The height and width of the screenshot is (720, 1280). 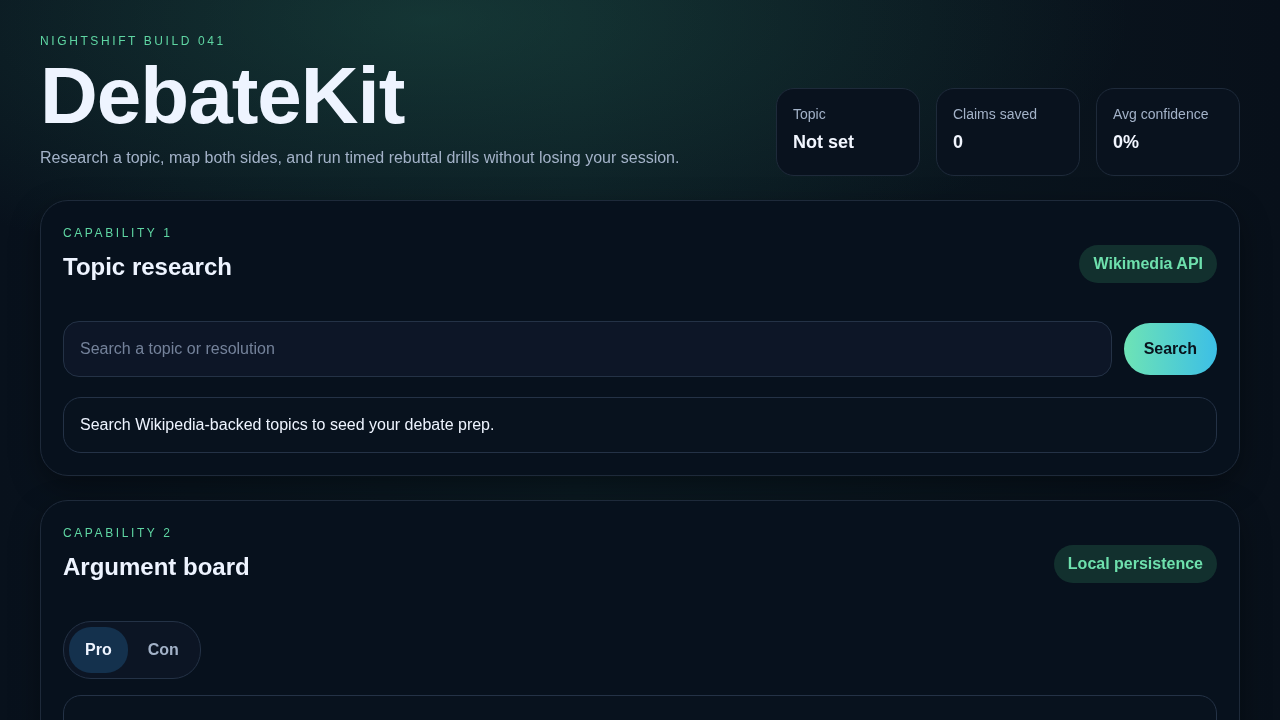 I want to click on capability-title: Topic research, so click(x=147, y=267).